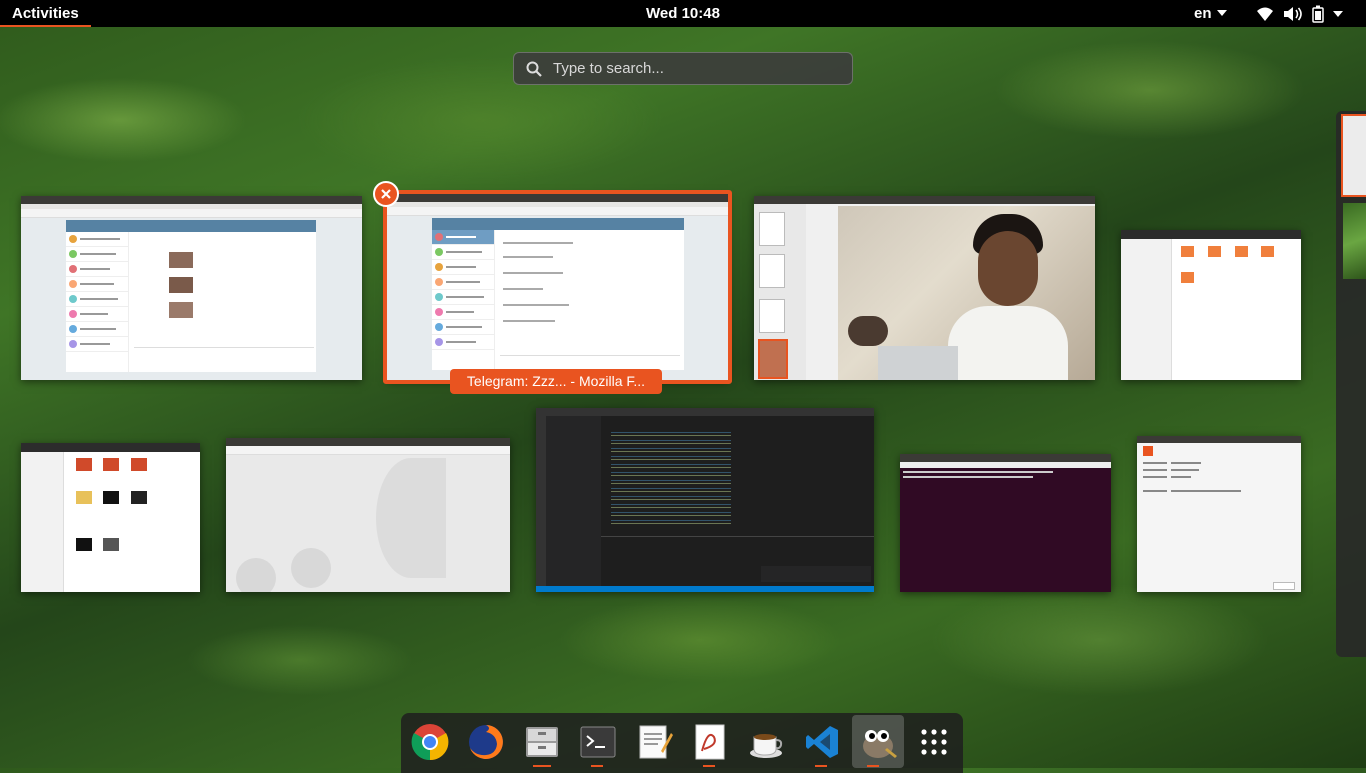 The height and width of the screenshot is (773, 1366). I want to click on close-window-button, so click(386, 194).